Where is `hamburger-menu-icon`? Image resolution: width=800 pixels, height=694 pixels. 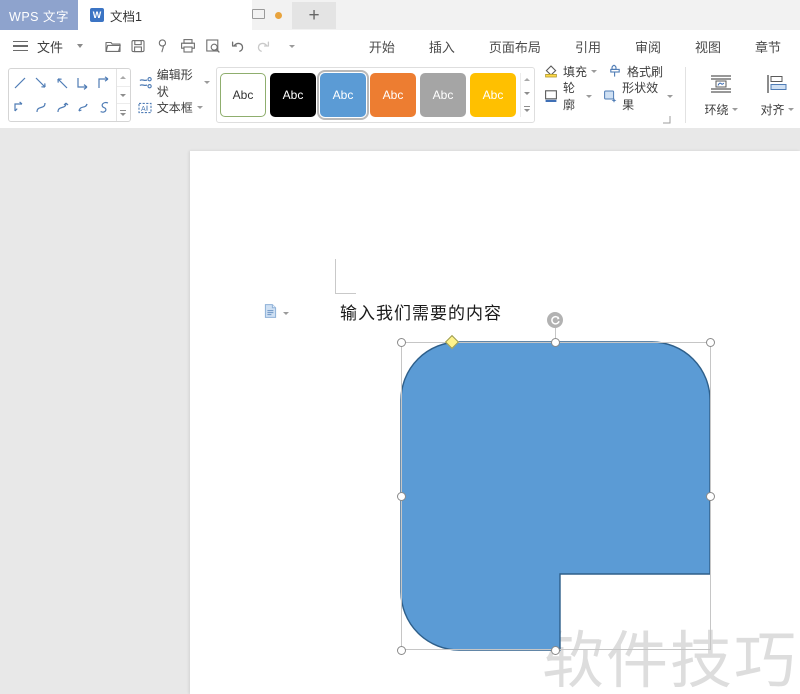 hamburger-menu-icon is located at coordinates (20, 46).